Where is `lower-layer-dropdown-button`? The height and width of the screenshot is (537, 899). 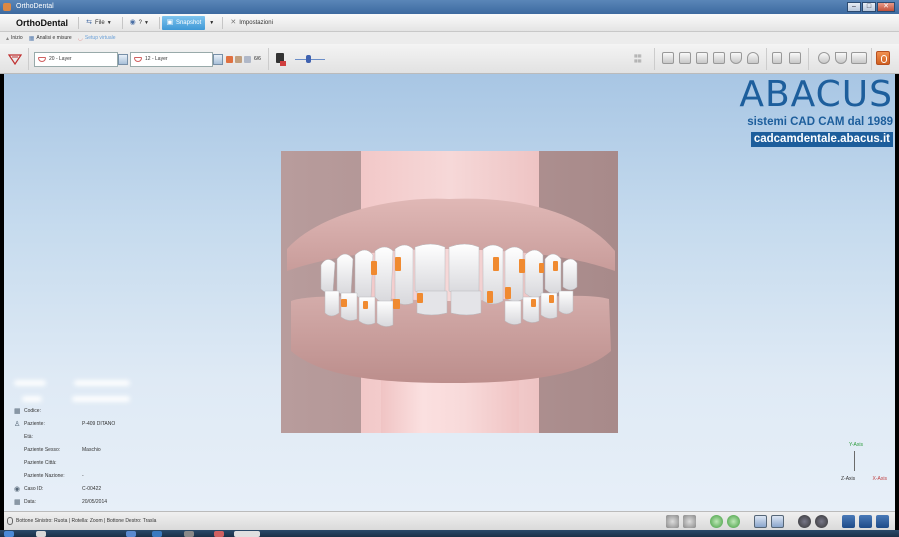 lower-layer-dropdown-button is located at coordinates (218, 59).